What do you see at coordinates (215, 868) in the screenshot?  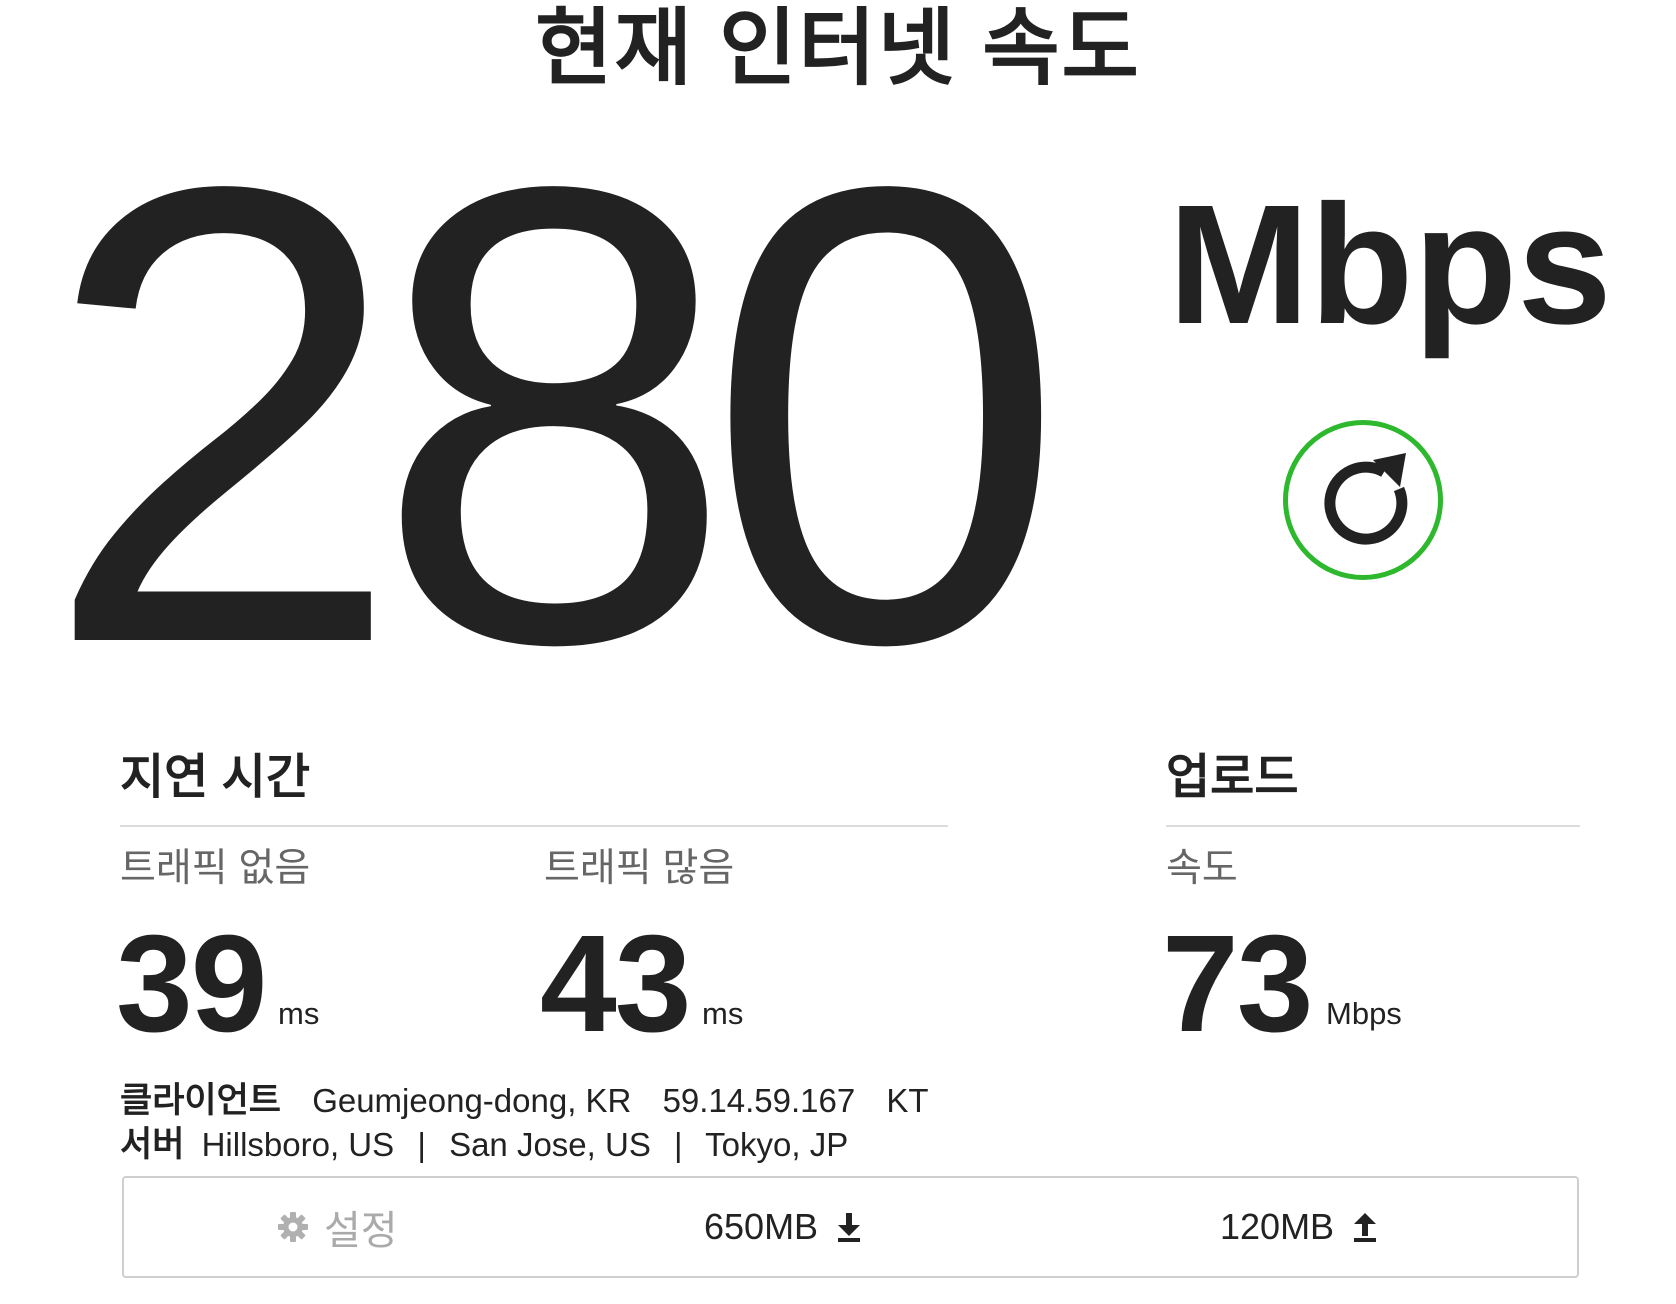 I see `unloaded-latency-label: 트래픽 없음` at bounding box center [215, 868].